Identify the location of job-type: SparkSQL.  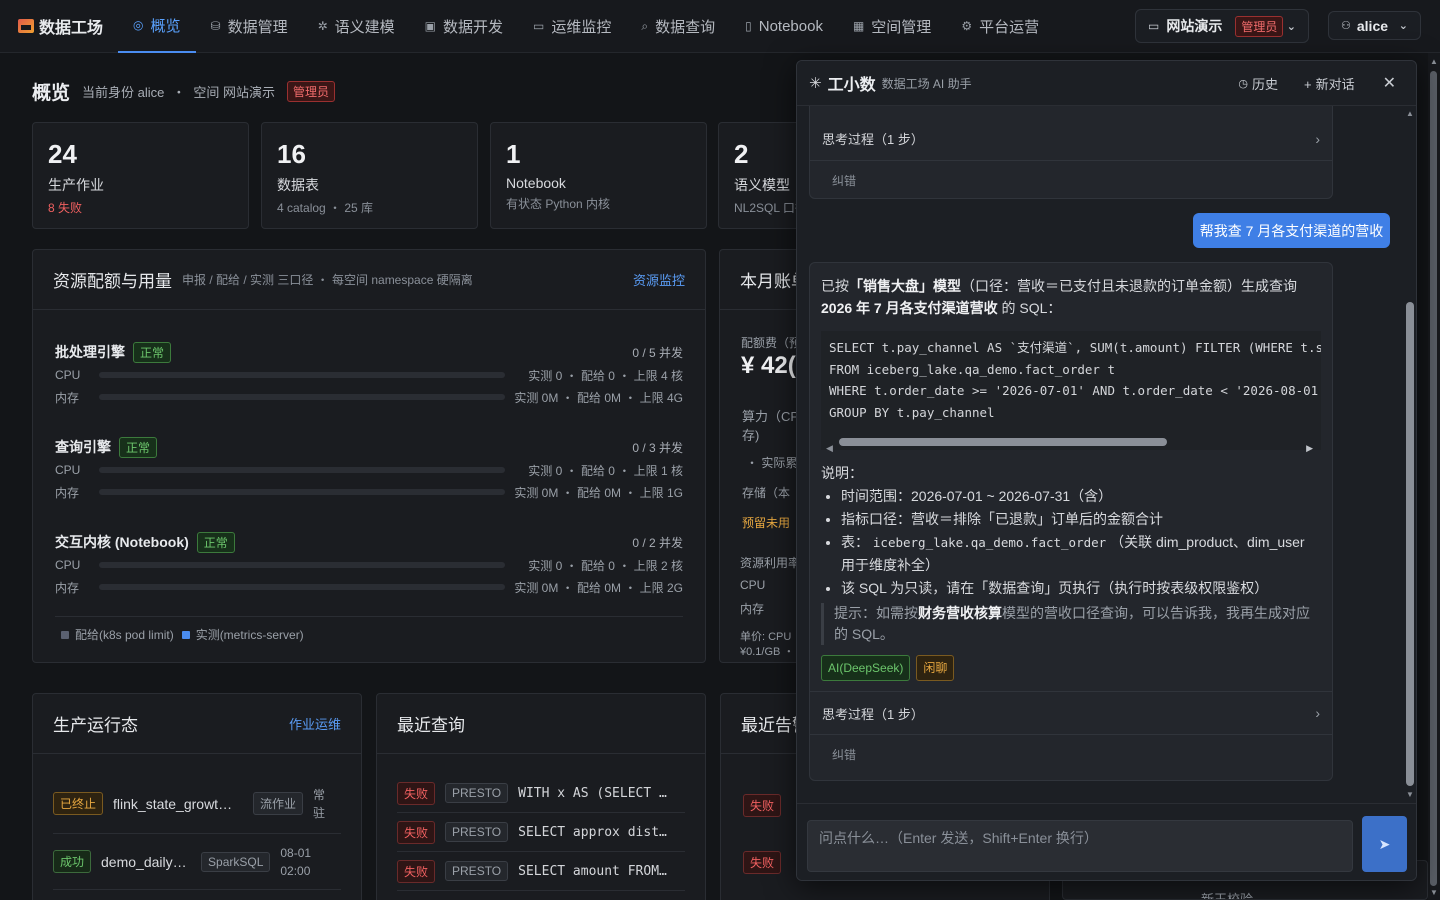
(236, 861).